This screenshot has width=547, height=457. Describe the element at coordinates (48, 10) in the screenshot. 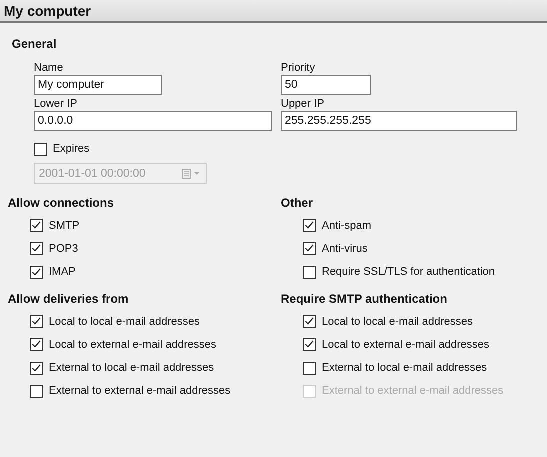

I see `page-title: My computer` at that location.